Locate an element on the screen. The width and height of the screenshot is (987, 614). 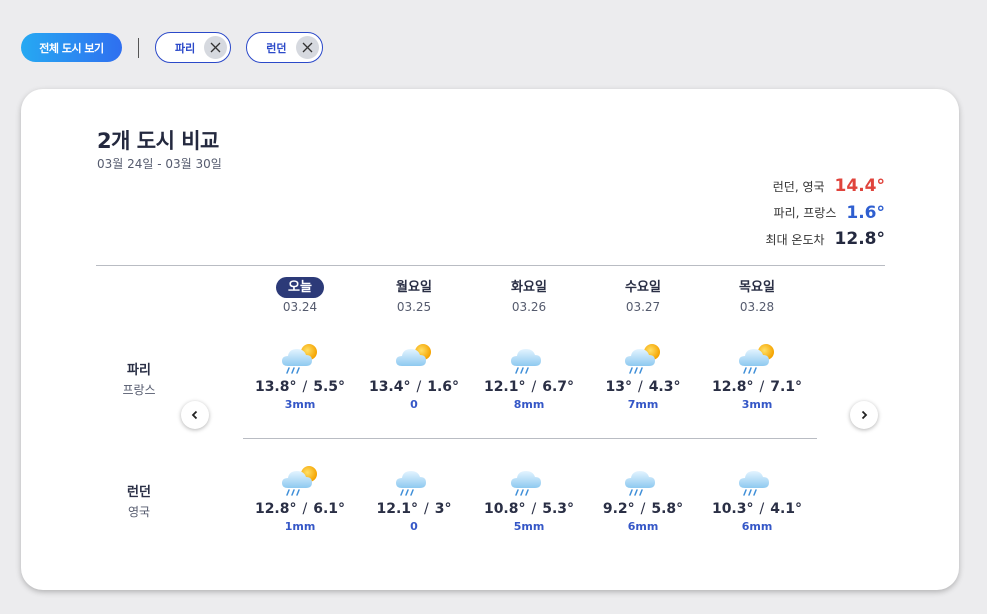
day-header: 목요일 03.28 is located at coordinates (757, 295).